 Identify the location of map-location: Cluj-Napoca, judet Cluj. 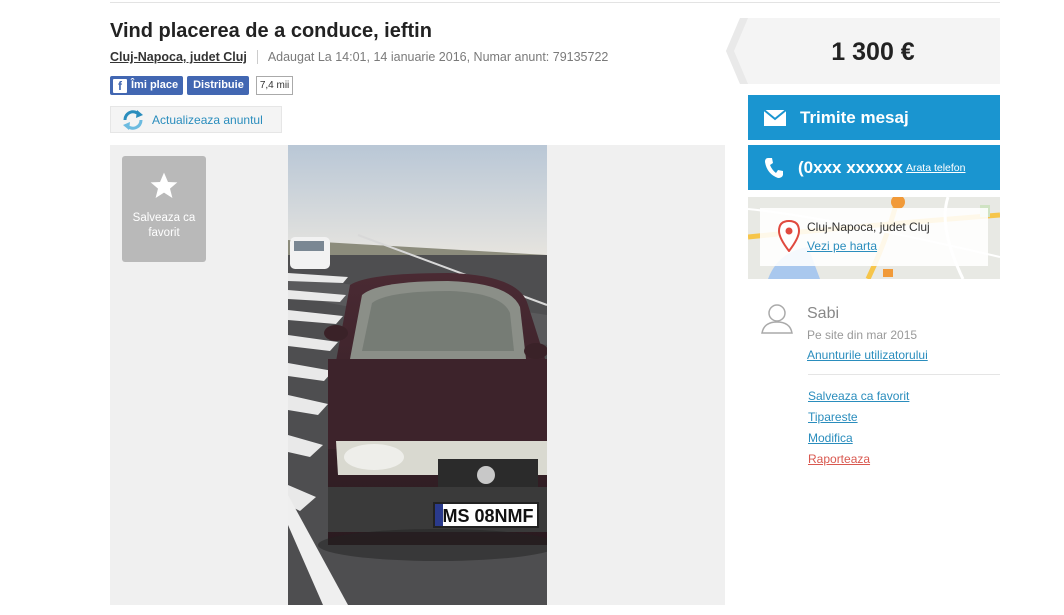
(868, 227).